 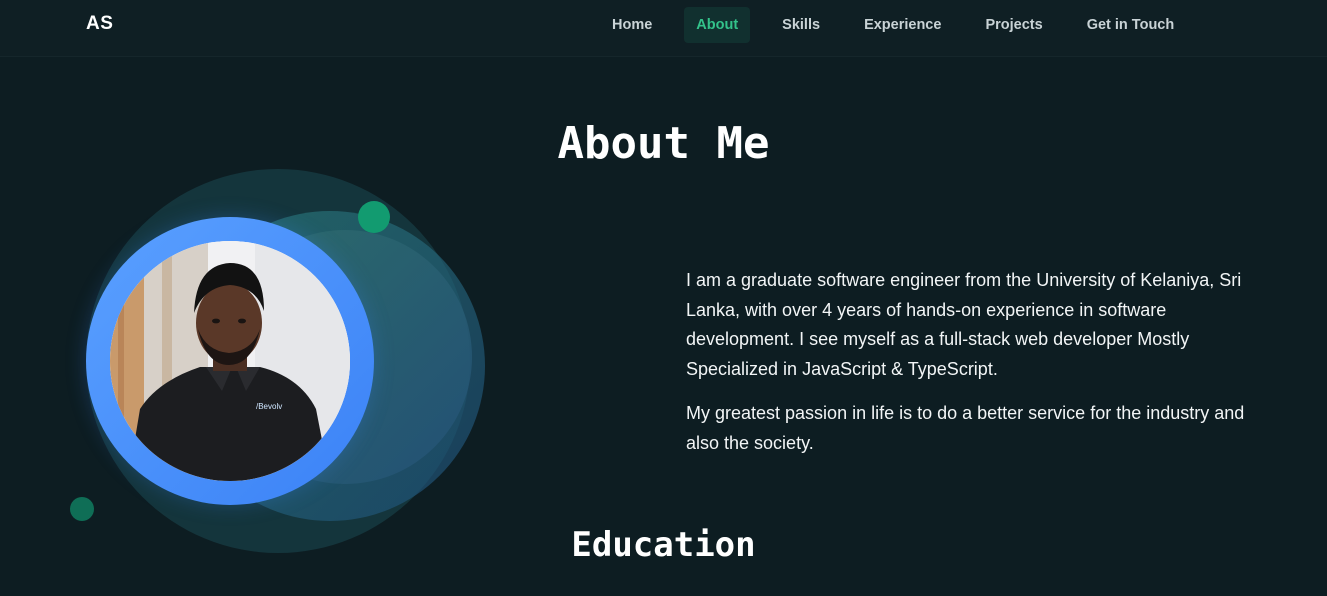 What do you see at coordinates (1013, 25) in the screenshot?
I see `nav-link-projects: Projects` at bounding box center [1013, 25].